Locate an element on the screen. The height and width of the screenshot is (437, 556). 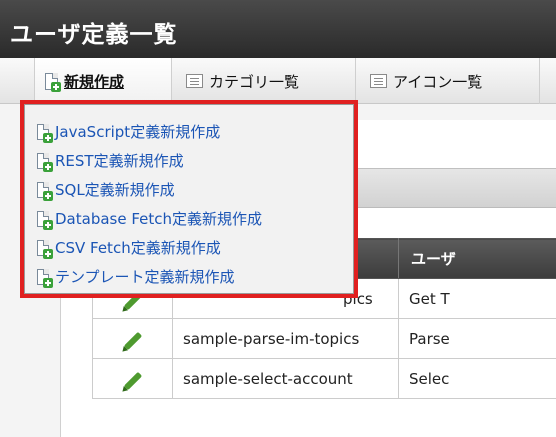
menu-item-rest: REST定義新規作成 is located at coordinates (189, 160).